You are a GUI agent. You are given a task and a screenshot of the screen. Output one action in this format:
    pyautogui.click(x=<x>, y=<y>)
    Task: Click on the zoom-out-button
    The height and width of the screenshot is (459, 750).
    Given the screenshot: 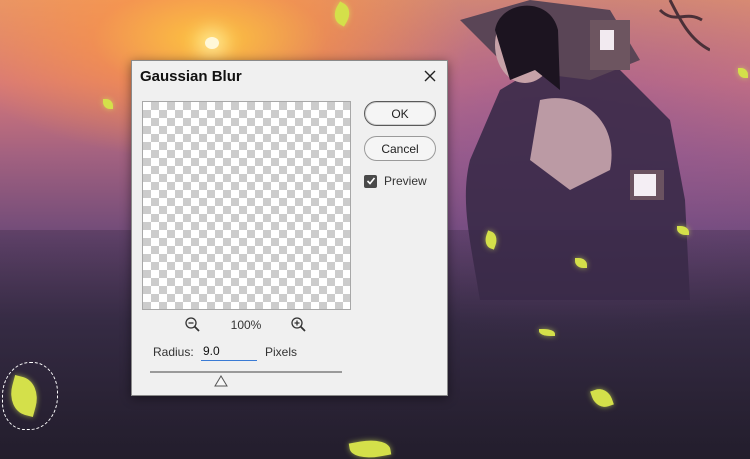 What is the action you would take?
    pyautogui.click(x=193, y=325)
    